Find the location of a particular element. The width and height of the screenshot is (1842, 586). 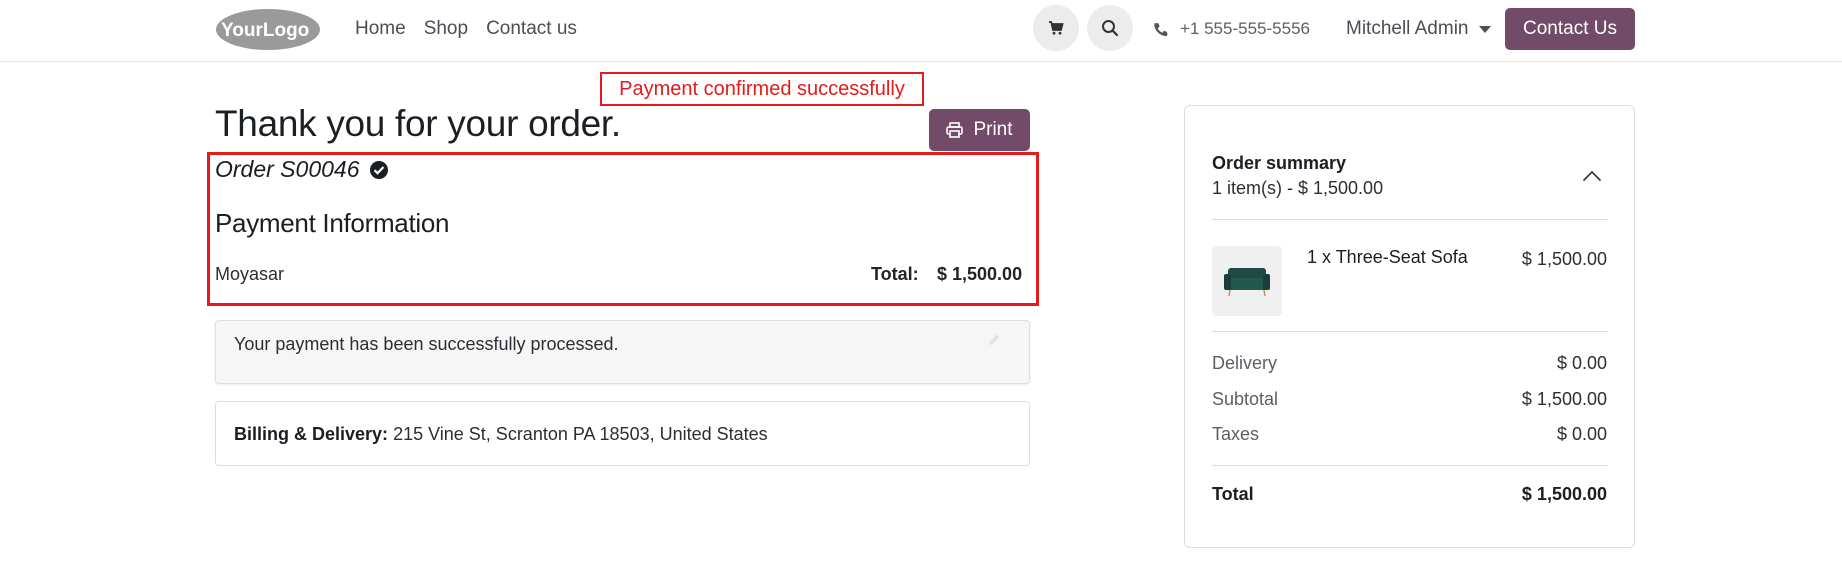

logo: YourLogo is located at coordinates (268, 29).